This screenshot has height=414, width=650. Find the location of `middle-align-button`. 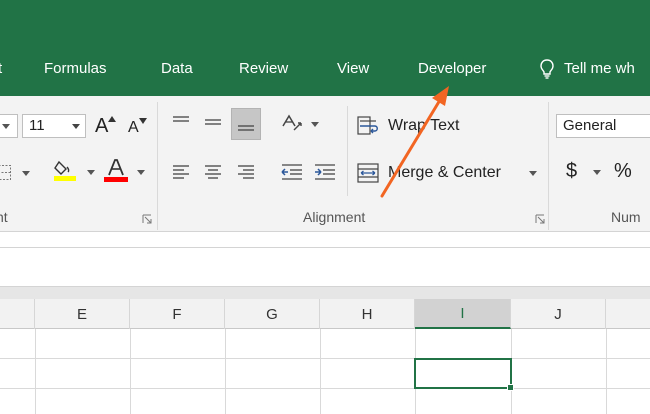

middle-align-button is located at coordinates (213, 122).